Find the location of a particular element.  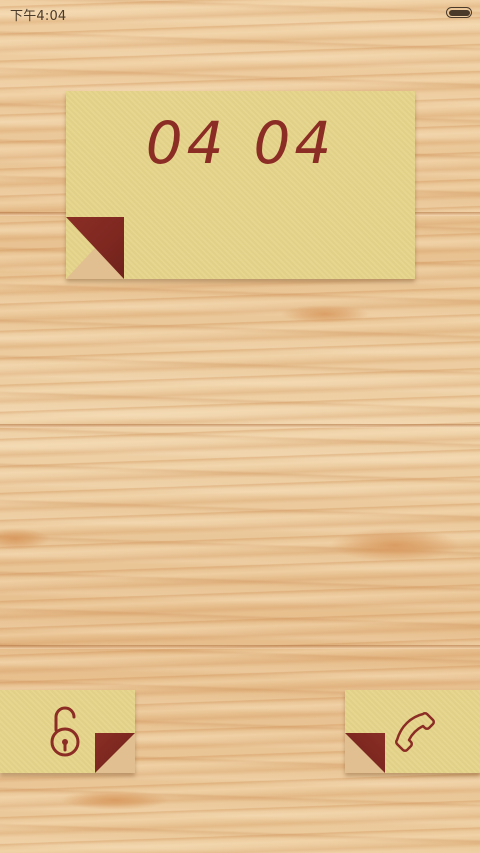

unlock-button is located at coordinates (67, 731).